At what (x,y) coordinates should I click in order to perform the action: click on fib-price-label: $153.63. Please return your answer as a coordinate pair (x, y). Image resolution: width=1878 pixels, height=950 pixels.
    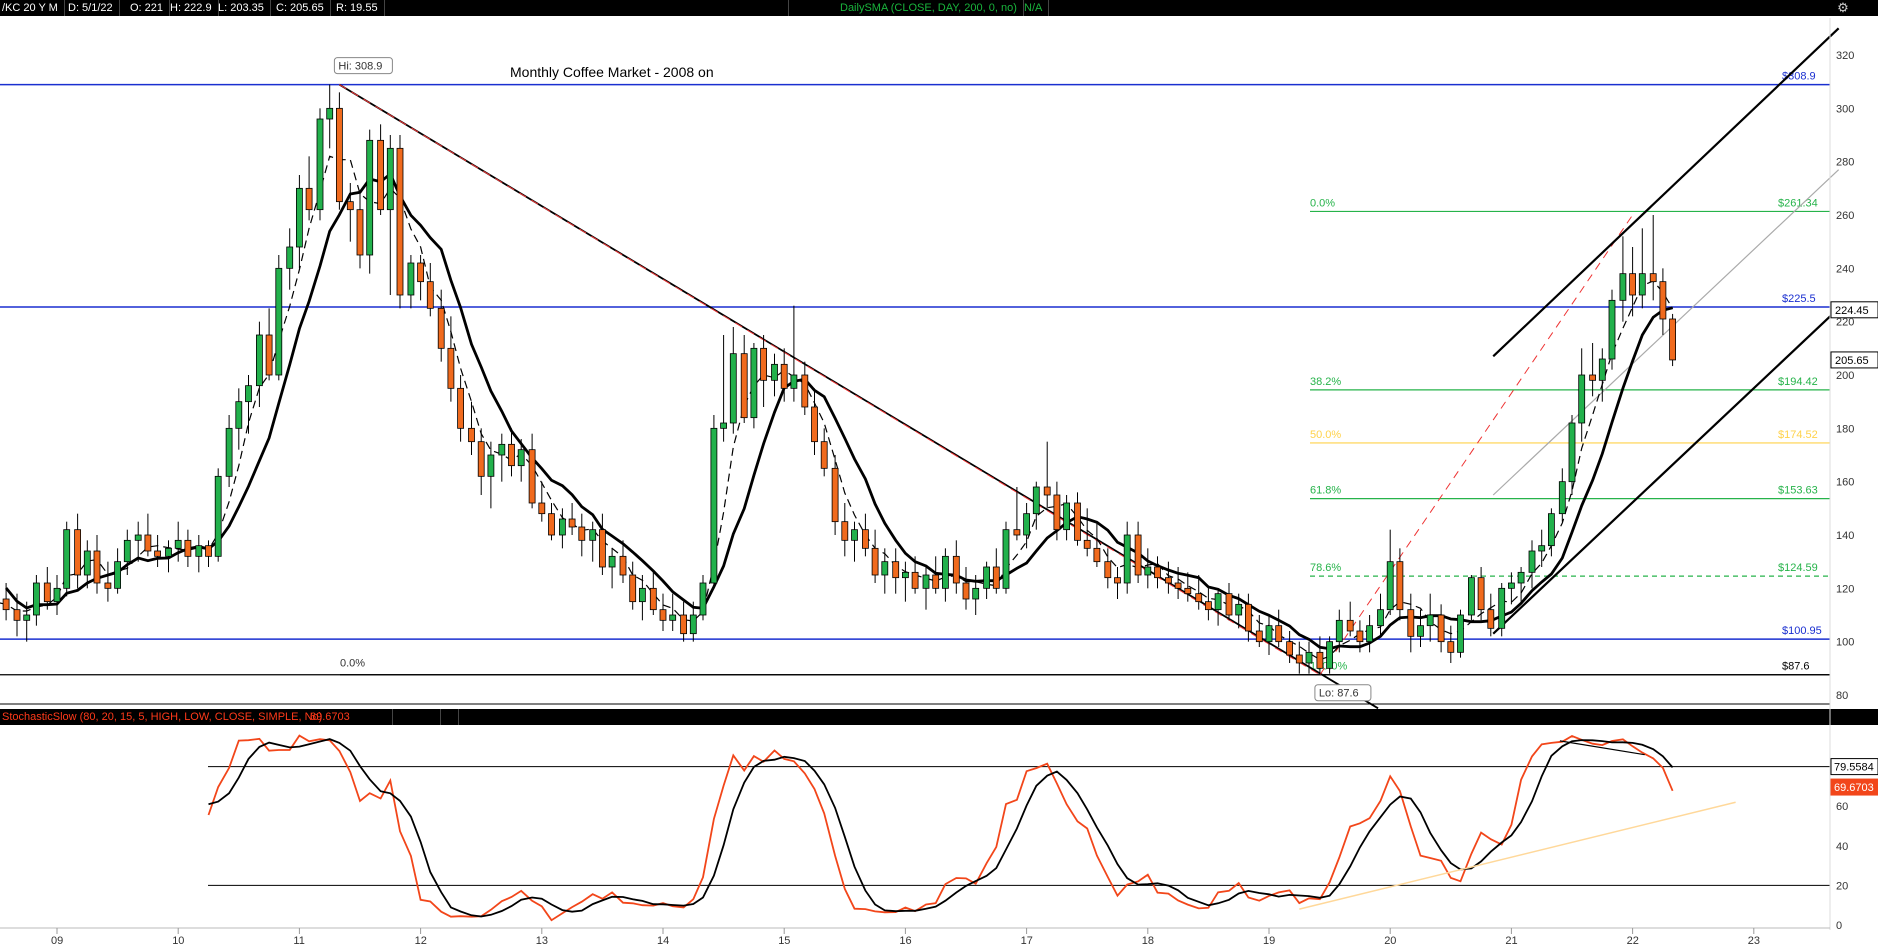
    Looking at the image, I should click on (1798, 491).